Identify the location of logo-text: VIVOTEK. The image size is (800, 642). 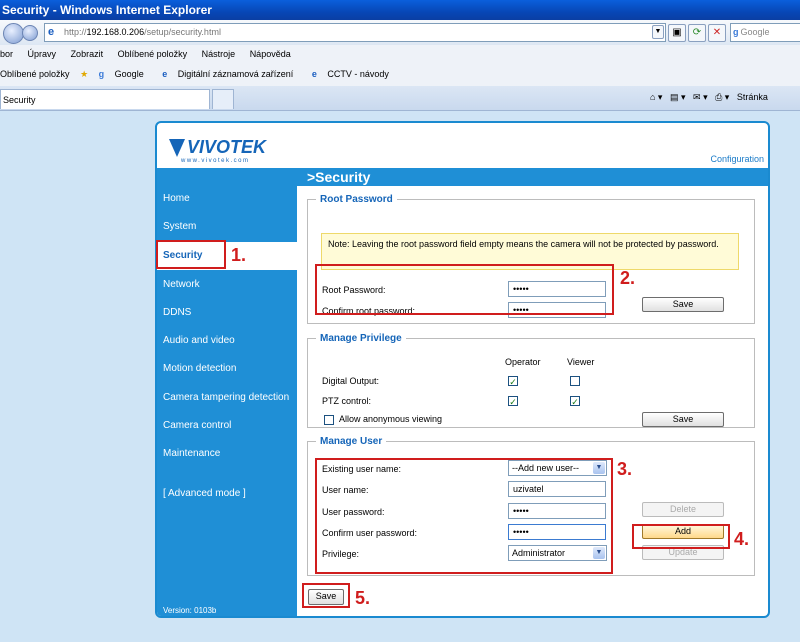
(227, 147).